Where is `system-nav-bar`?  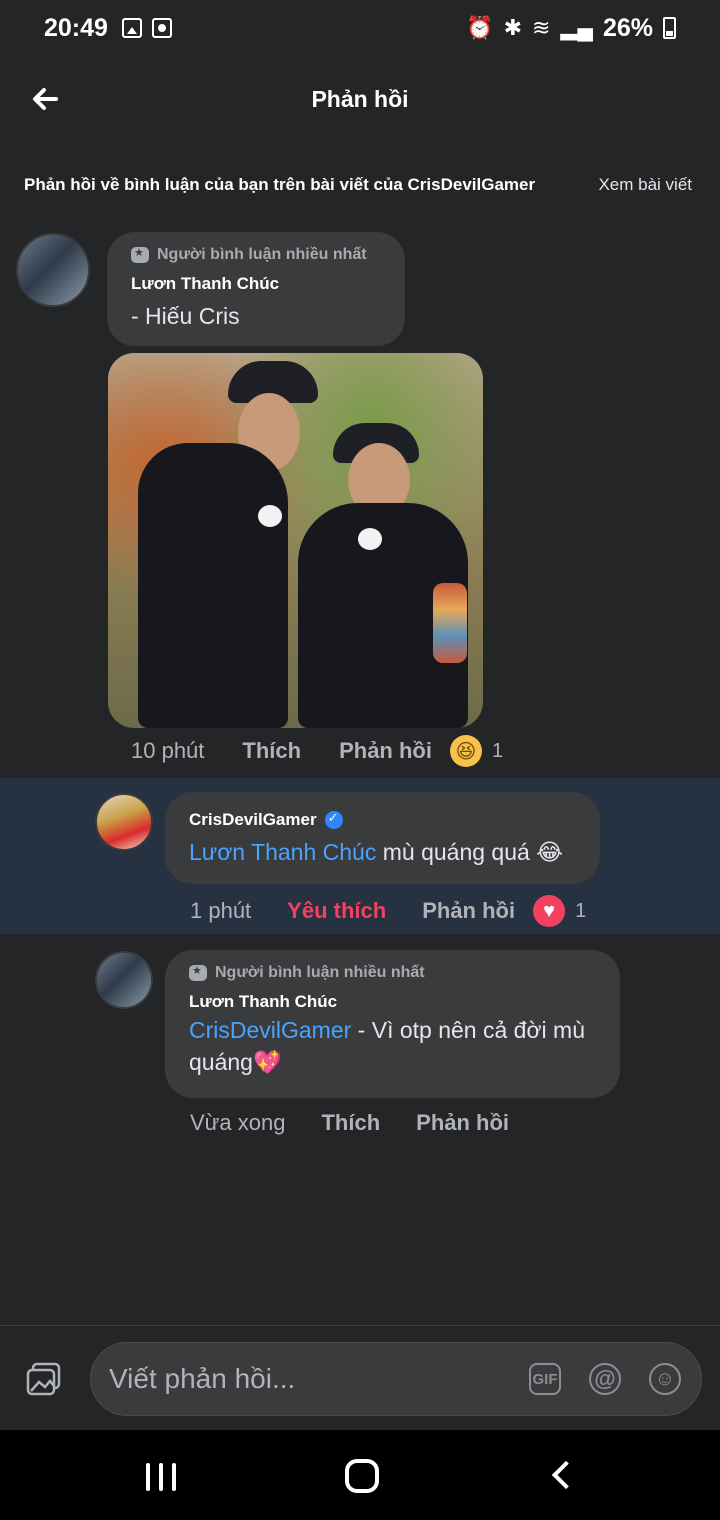
system-nav-bar is located at coordinates (360, 1475).